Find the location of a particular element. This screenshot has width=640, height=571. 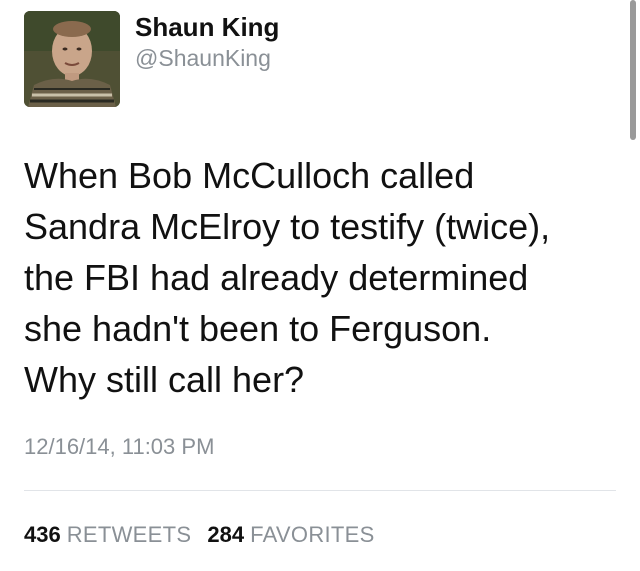

tweet-text-line: When Bob McCulloch called is located at coordinates (249, 175).